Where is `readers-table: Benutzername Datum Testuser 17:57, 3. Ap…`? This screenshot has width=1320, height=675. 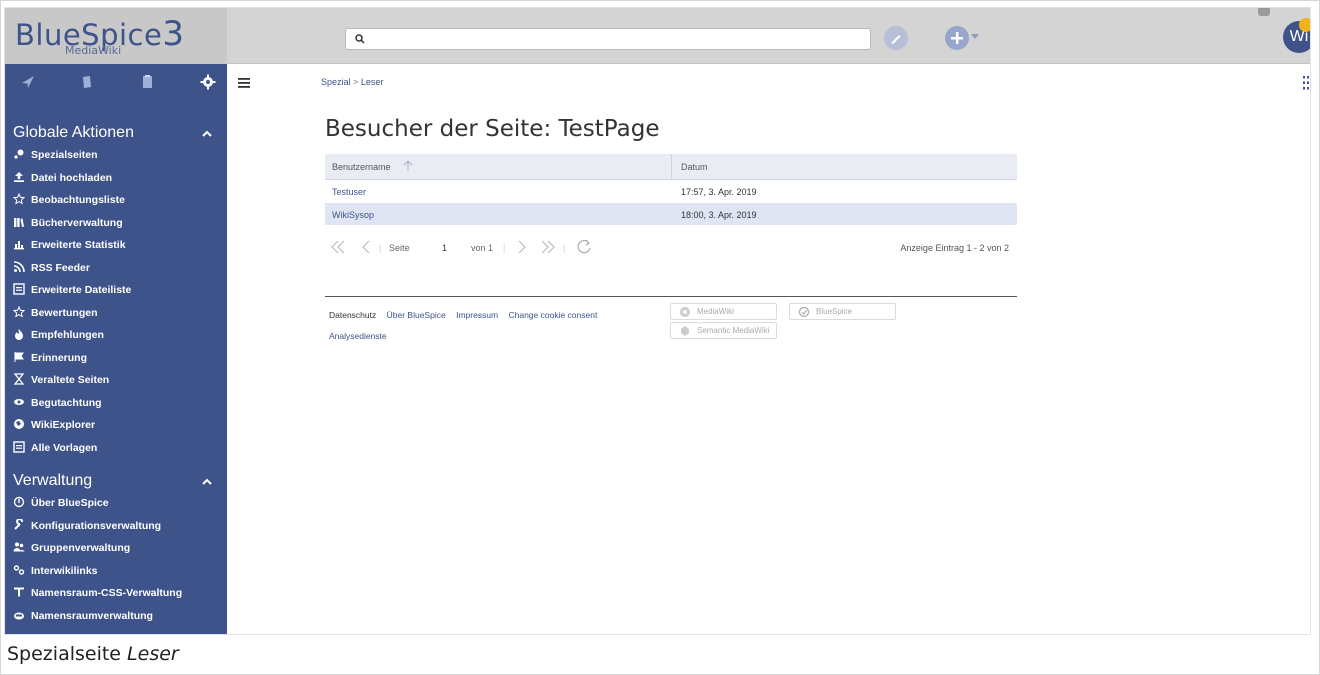
readers-table: Benutzername Datum Testuser 17:57, 3. Ap… is located at coordinates (671, 190).